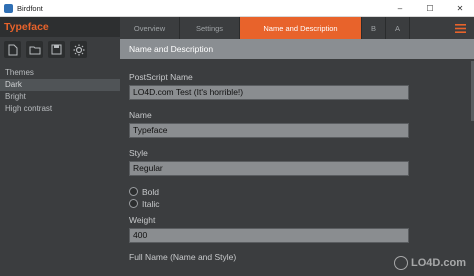 The image size is (474, 276). I want to click on tab-glyph-a: A, so click(398, 28).